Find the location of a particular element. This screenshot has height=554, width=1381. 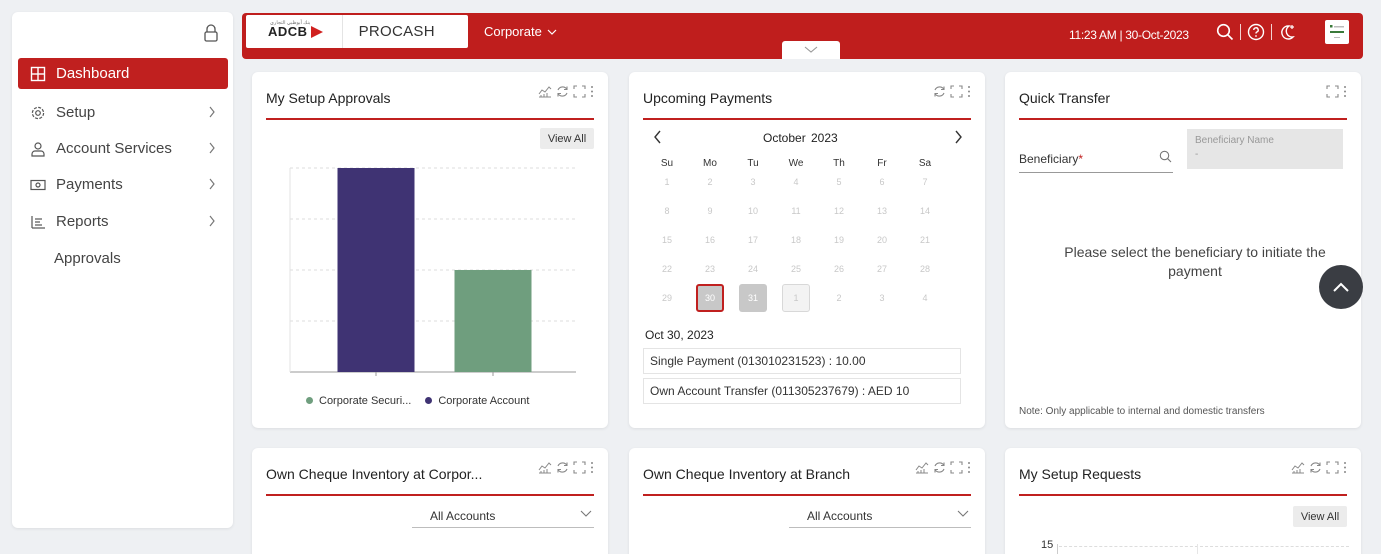

bank-logo: ADCB is located at coordinates (296, 31).